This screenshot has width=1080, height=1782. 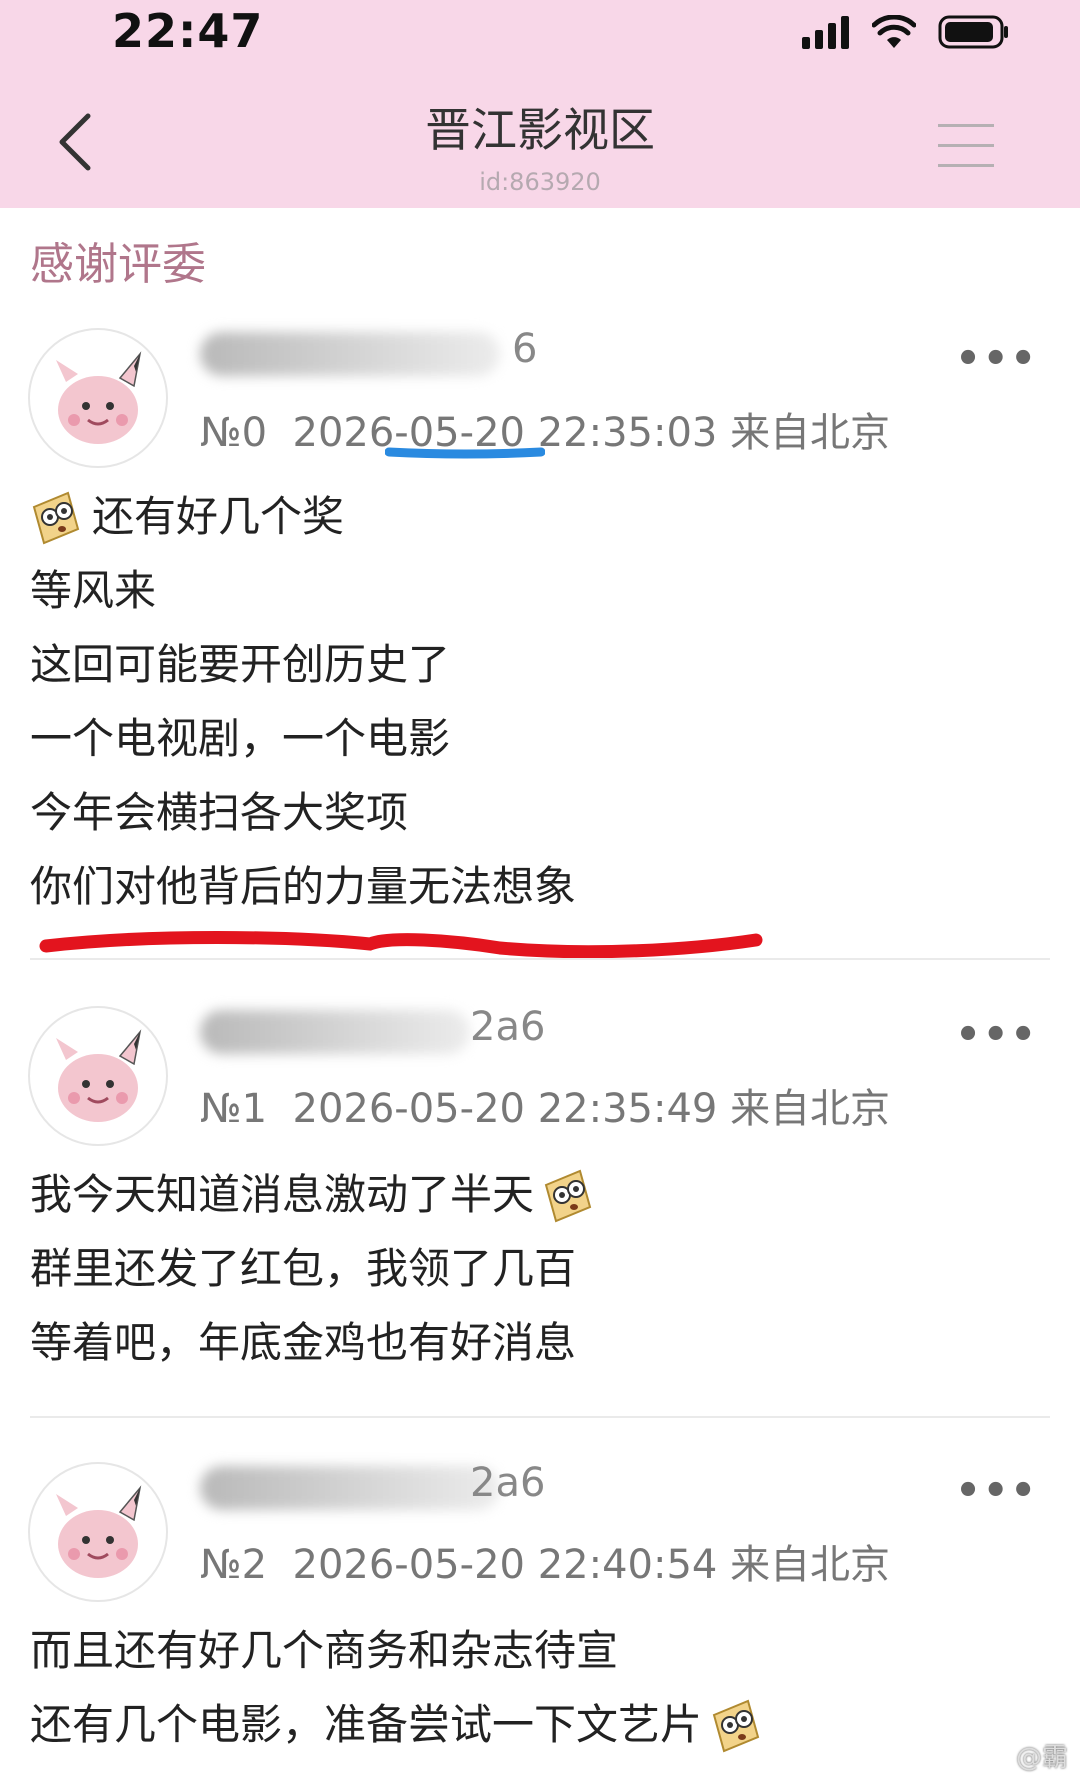 What do you see at coordinates (627, 1109) in the screenshot?
I see `post-time: 22:35:49` at bounding box center [627, 1109].